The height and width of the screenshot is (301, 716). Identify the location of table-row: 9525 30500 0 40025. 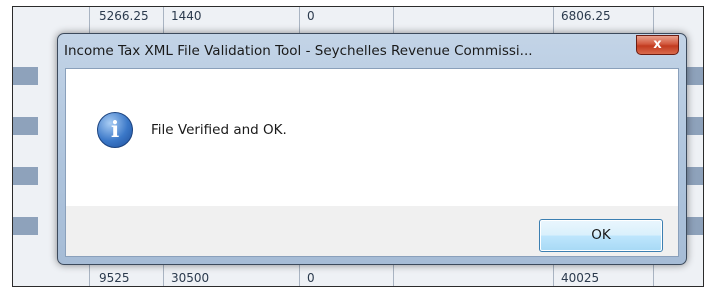
(358, 277).